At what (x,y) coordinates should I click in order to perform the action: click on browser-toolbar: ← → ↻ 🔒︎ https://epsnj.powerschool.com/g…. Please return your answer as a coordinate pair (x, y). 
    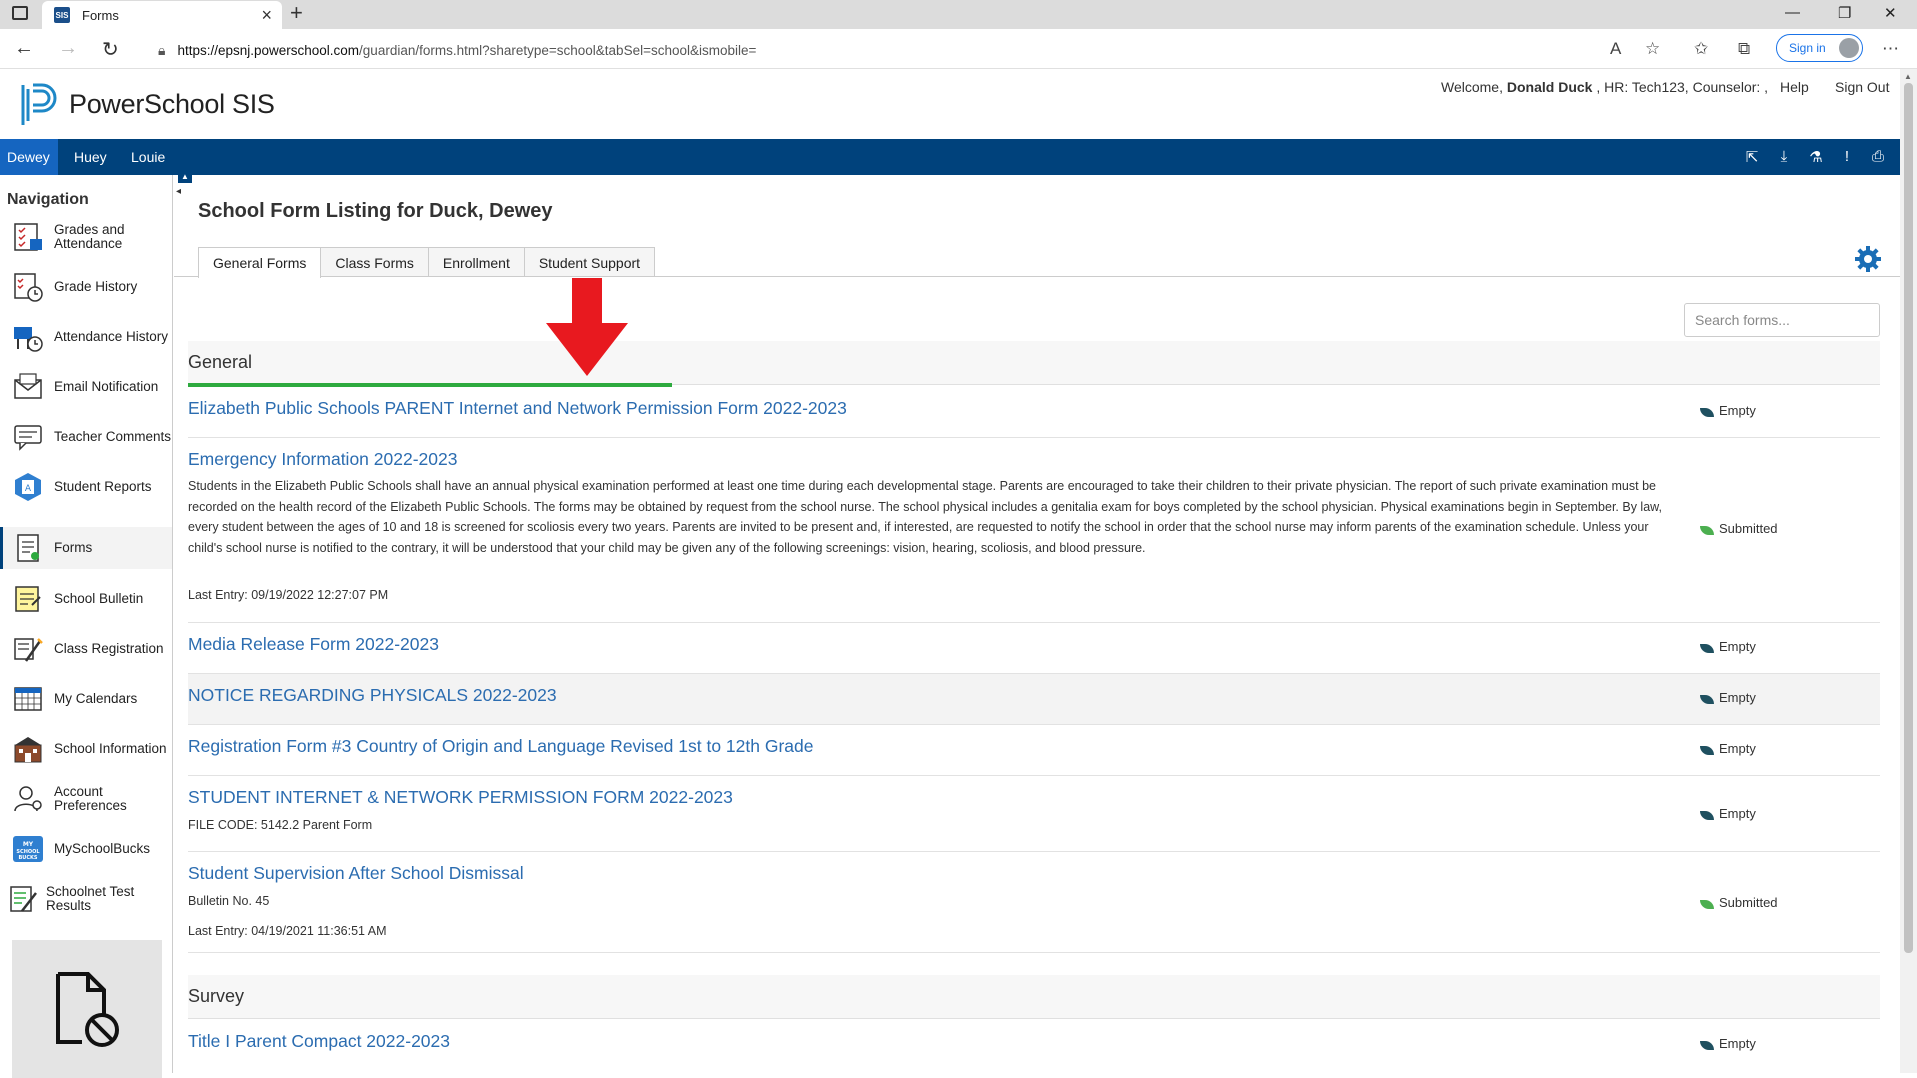
    Looking at the image, I should click on (958, 49).